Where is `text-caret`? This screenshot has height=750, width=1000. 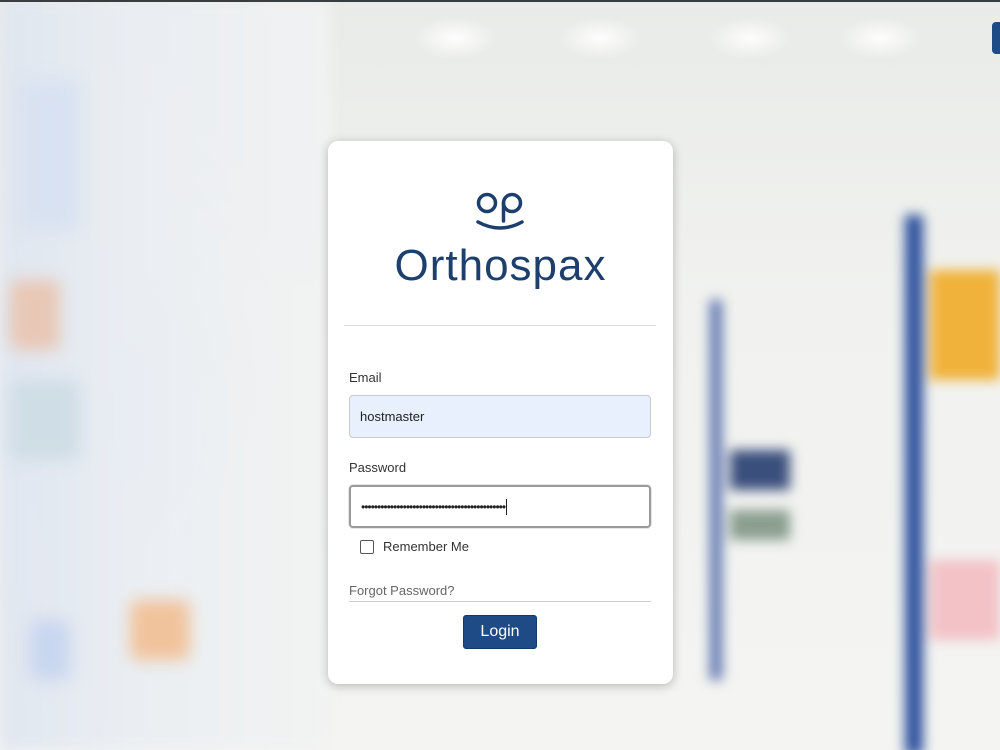
text-caret is located at coordinates (507, 506).